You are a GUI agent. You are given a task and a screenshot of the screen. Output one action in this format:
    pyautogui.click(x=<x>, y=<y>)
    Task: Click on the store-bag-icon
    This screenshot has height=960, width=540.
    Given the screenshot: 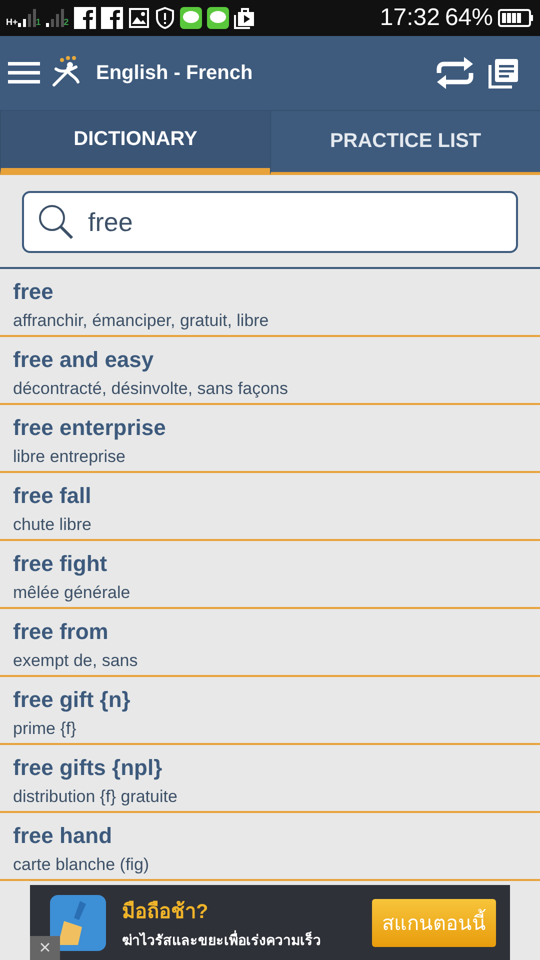 What is the action you would take?
    pyautogui.click(x=245, y=18)
    